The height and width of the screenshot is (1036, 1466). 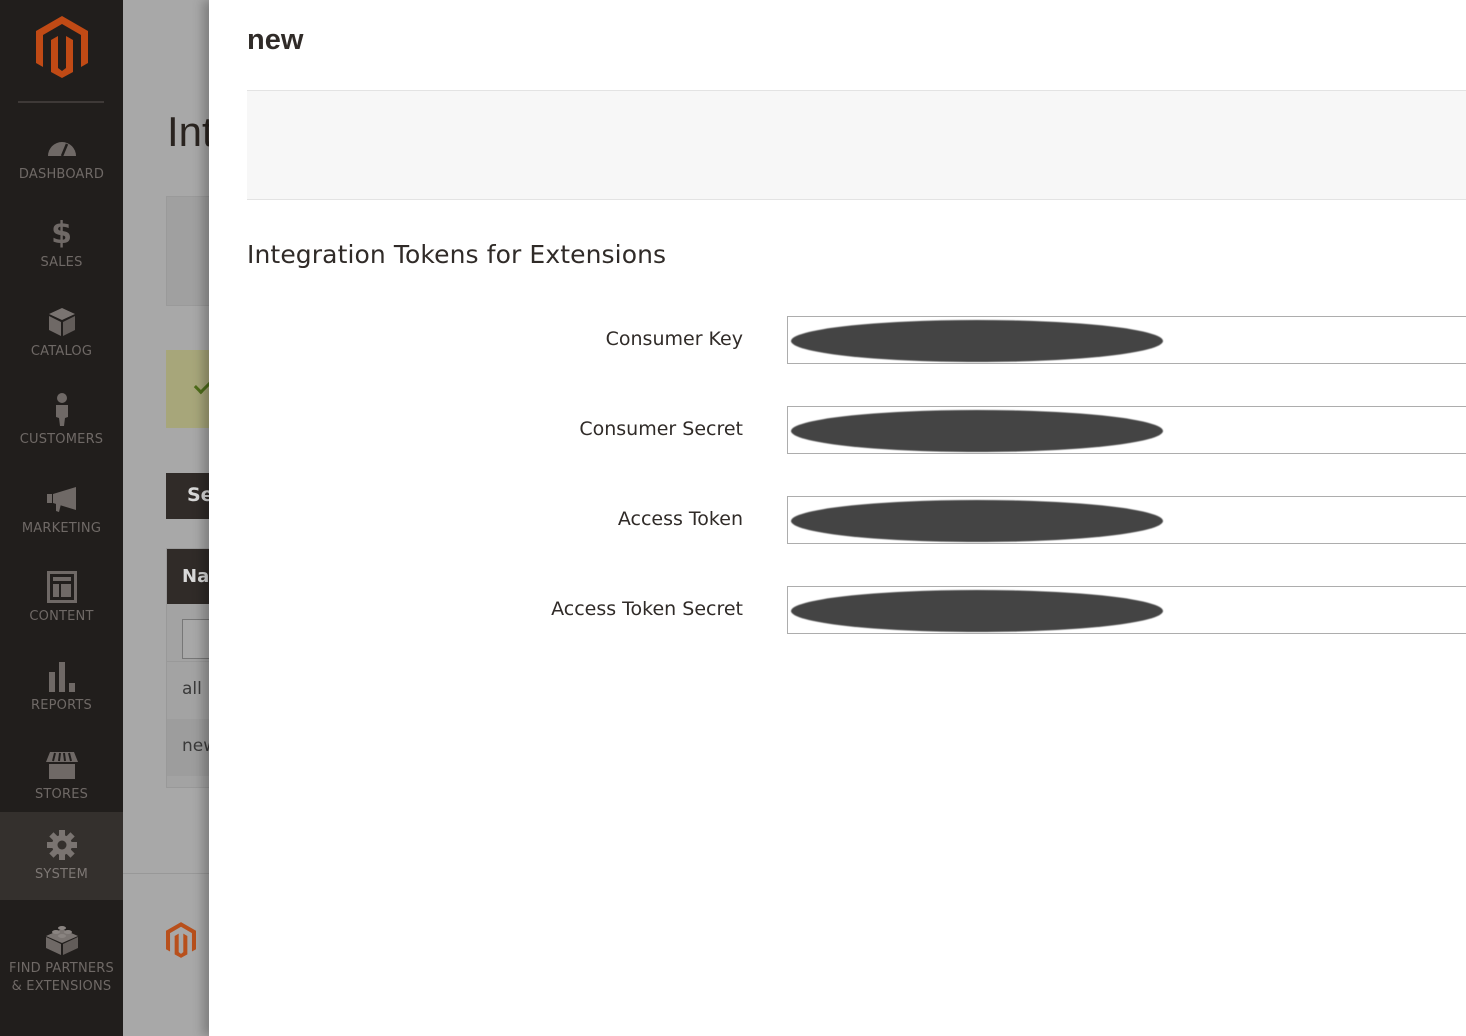 I want to click on storefront-icon, so click(x=62, y=765).